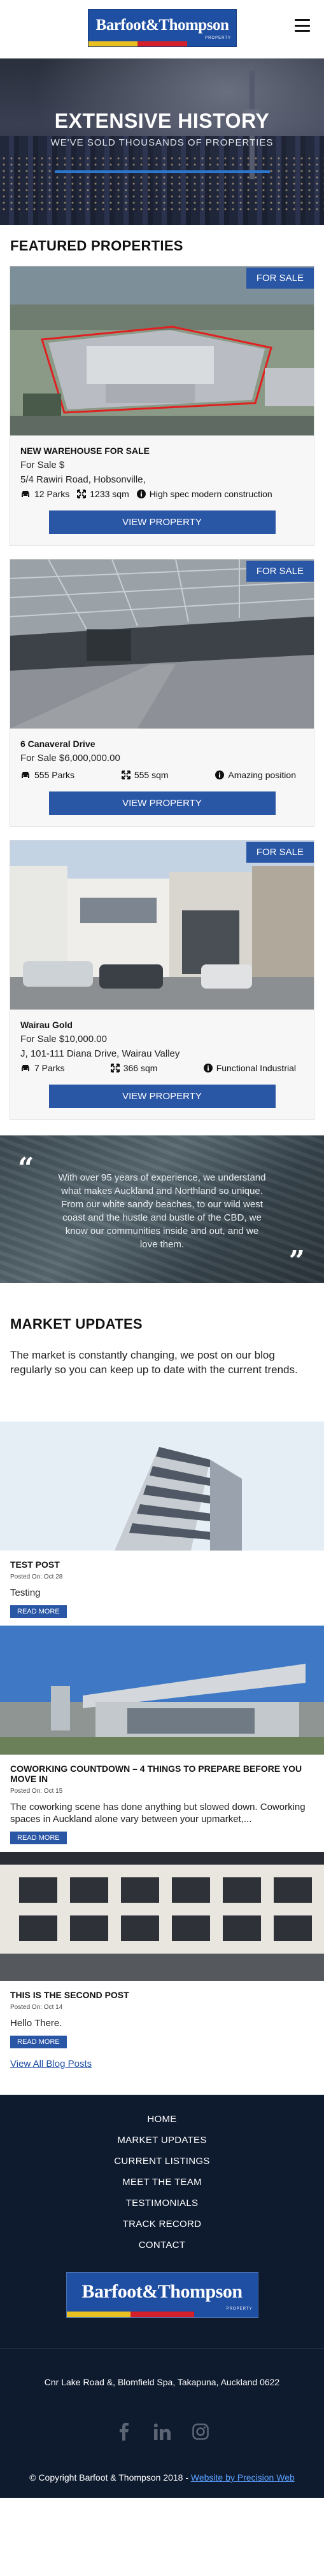 The width and height of the screenshot is (324, 2576). Describe the element at coordinates (50, 1068) in the screenshot. I see `parks-value: 7 Parks` at that location.